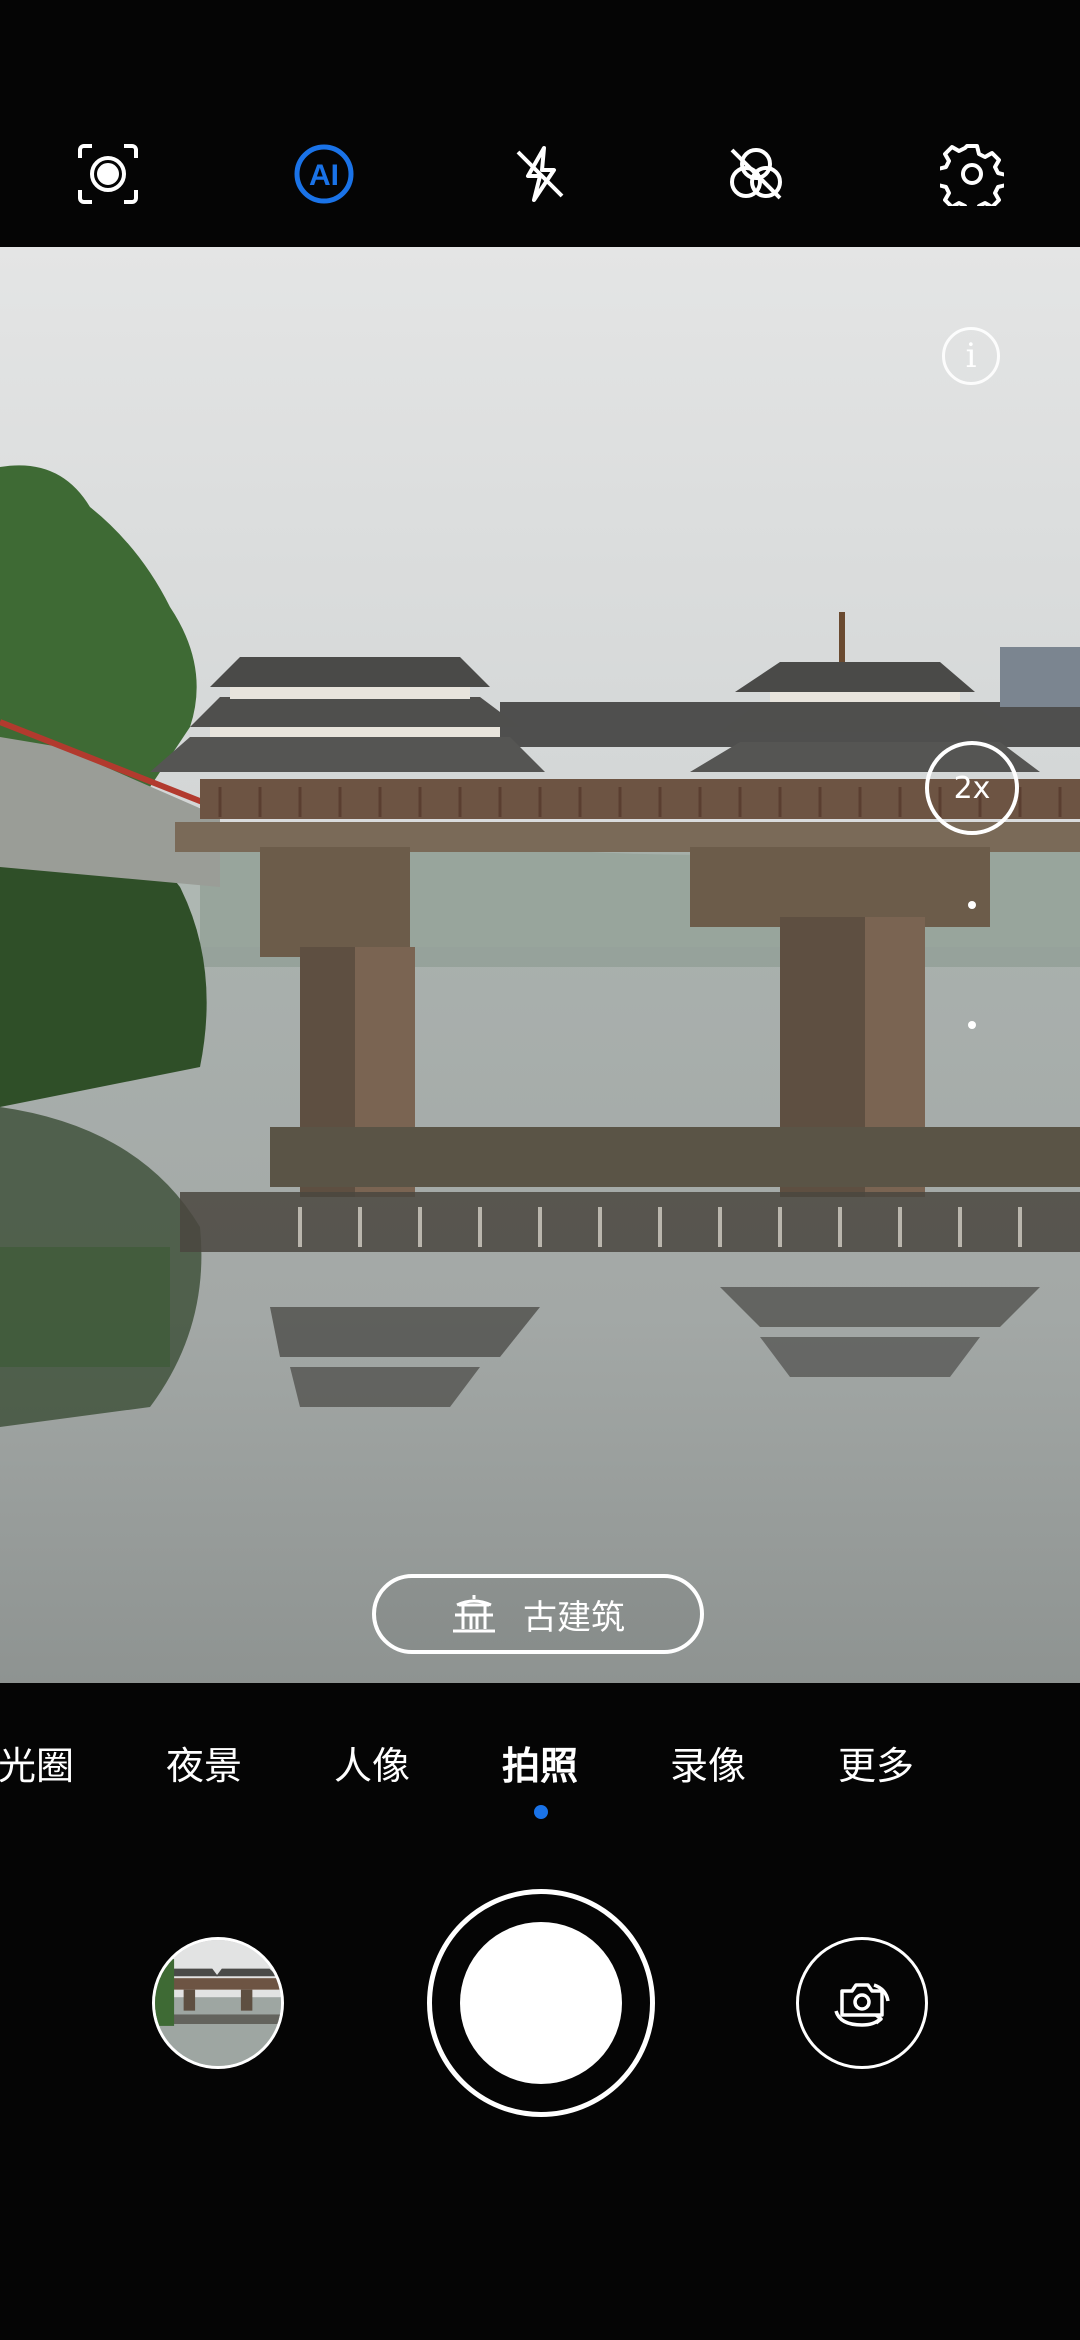  What do you see at coordinates (540, 123) in the screenshot?
I see `top-toolbar: AI` at bounding box center [540, 123].